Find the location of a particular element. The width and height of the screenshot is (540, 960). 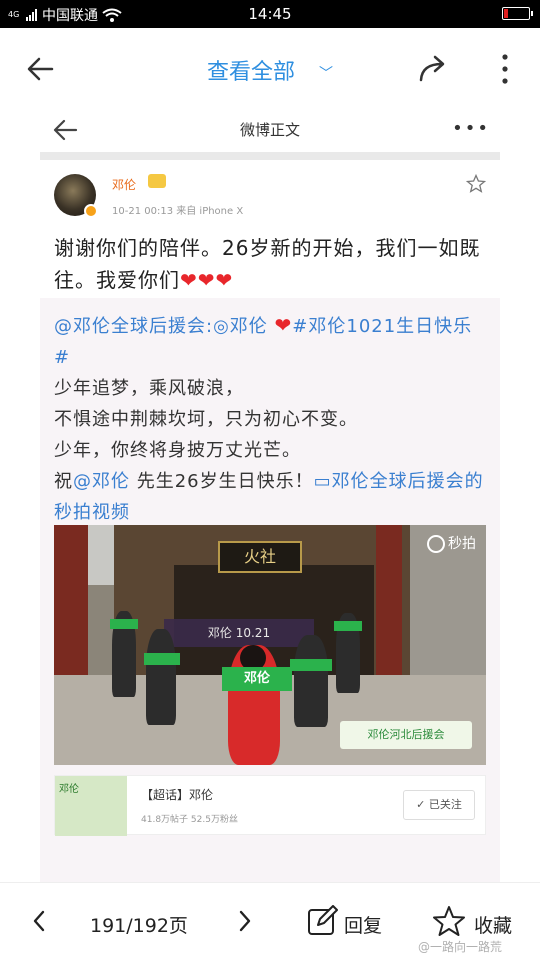

clock: 14:45 is located at coordinates (270, 14).